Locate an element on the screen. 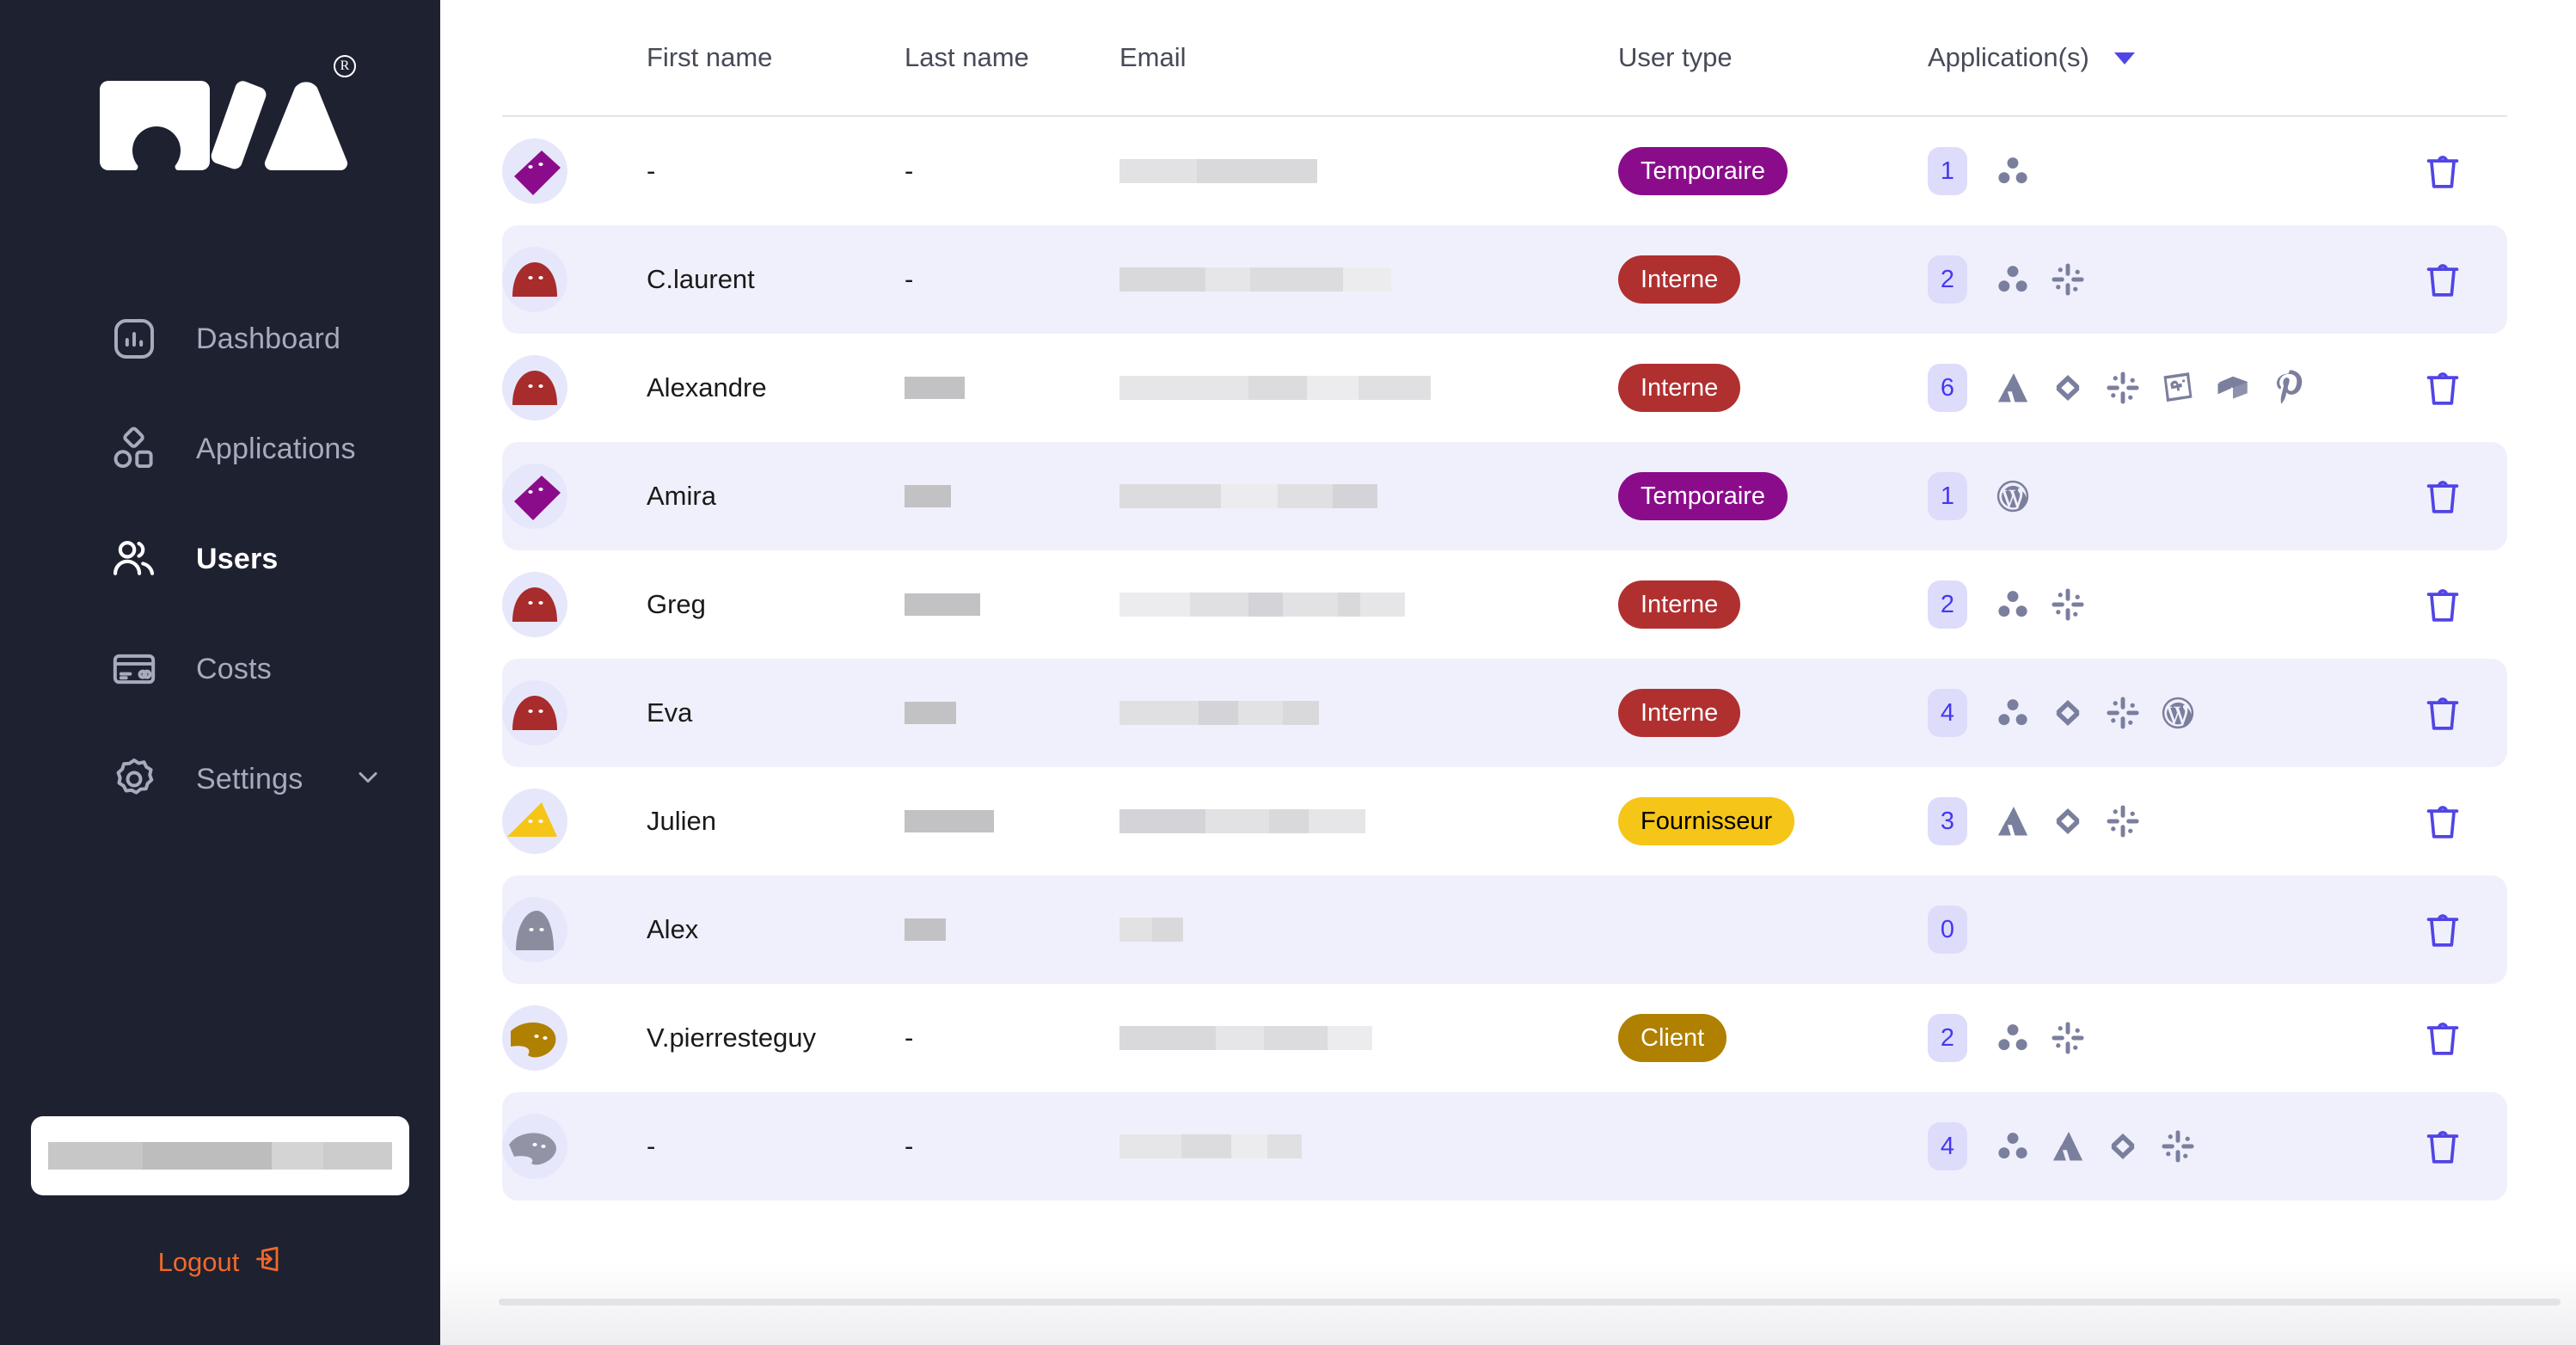  reg-symbol: R is located at coordinates (345, 65).